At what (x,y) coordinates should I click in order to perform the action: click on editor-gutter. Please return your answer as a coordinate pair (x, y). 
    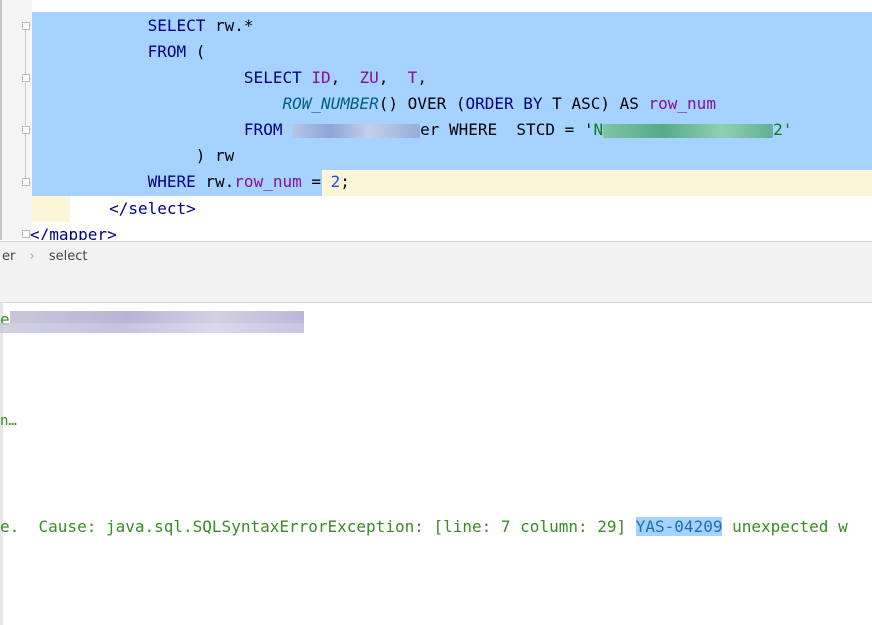
    Looking at the image, I should click on (16, 120).